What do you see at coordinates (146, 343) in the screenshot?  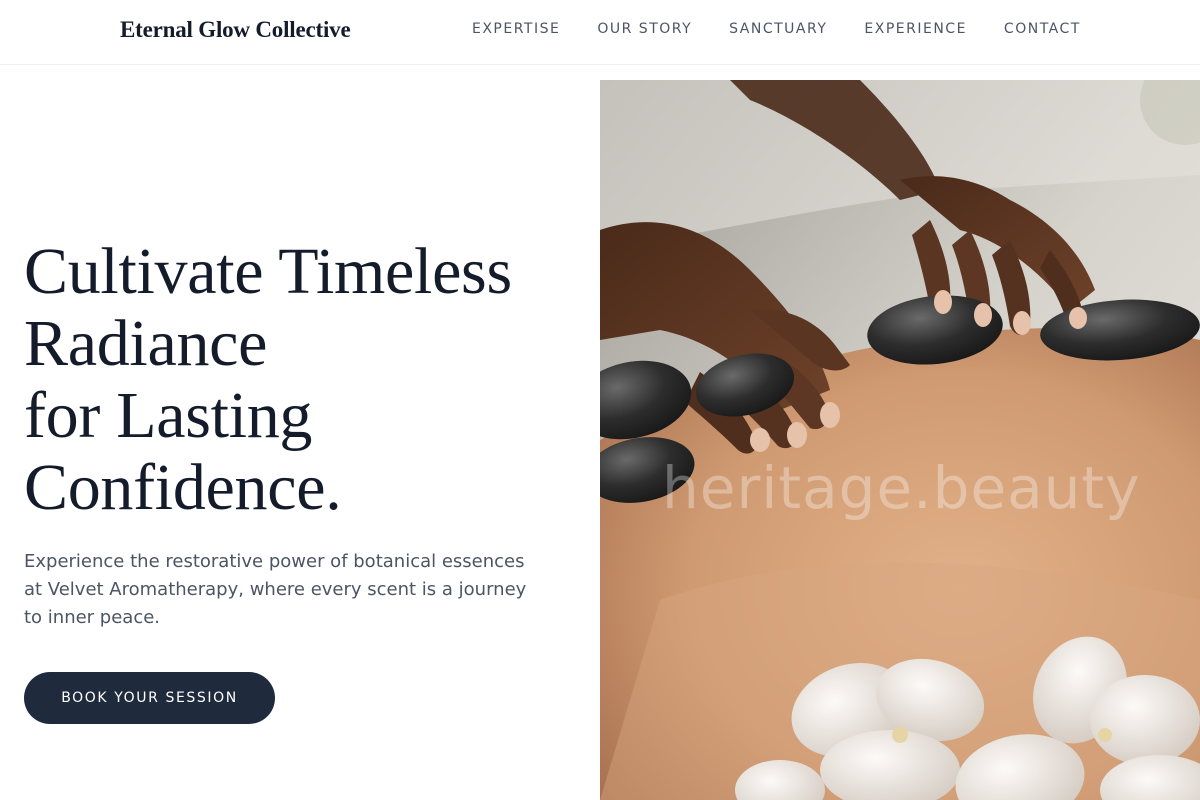 I see `hero-title-line: Radiance` at bounding box center [146, 343].